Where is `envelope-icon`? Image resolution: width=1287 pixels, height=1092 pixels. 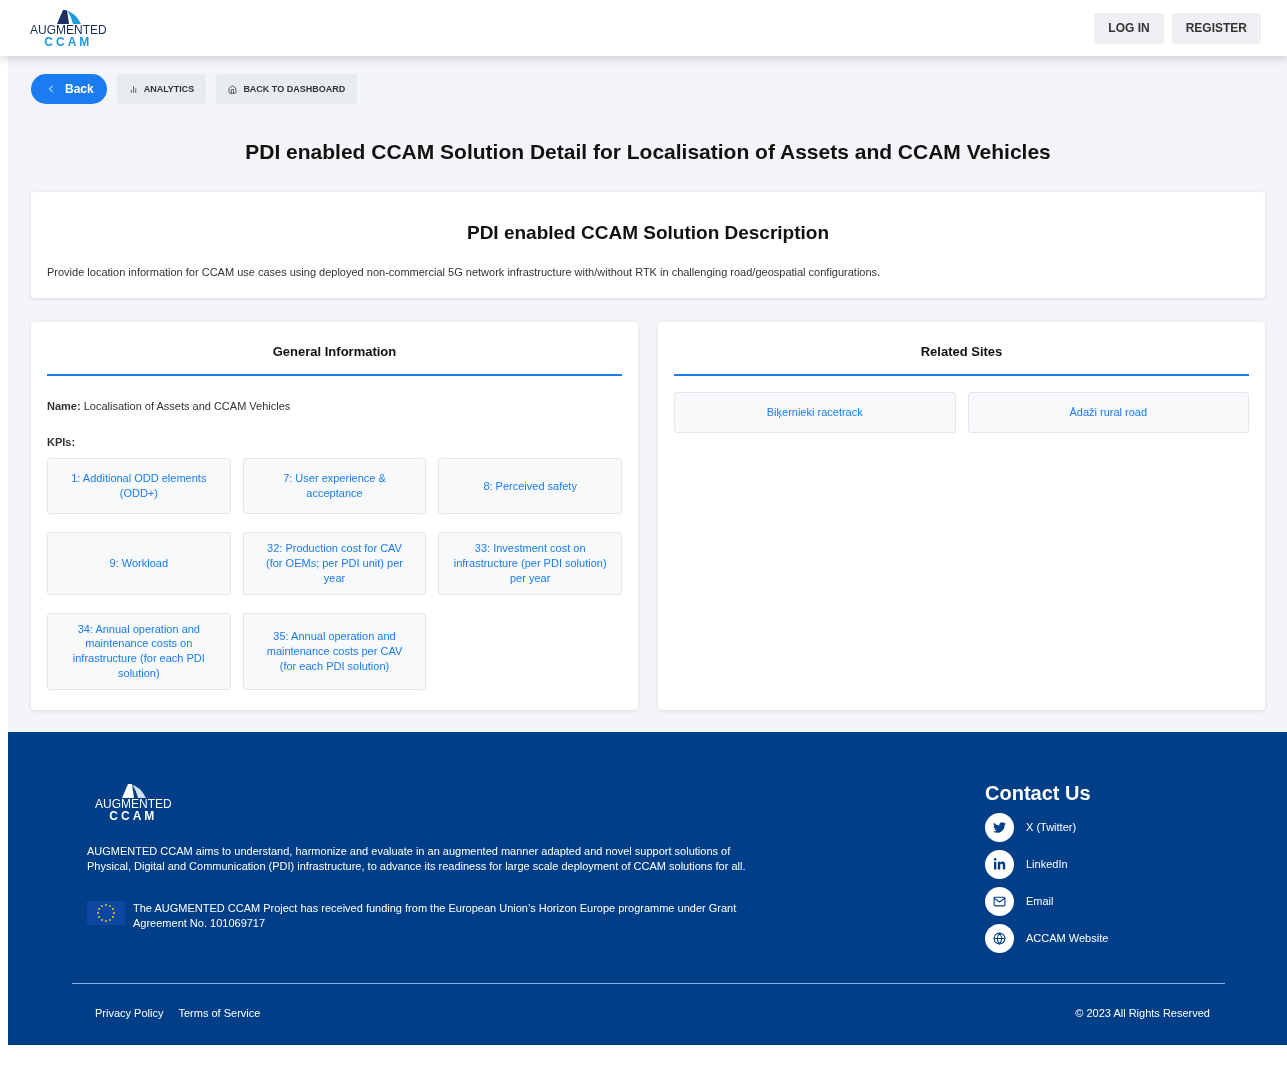 envelope-icon is located at coordinates (999, 901).